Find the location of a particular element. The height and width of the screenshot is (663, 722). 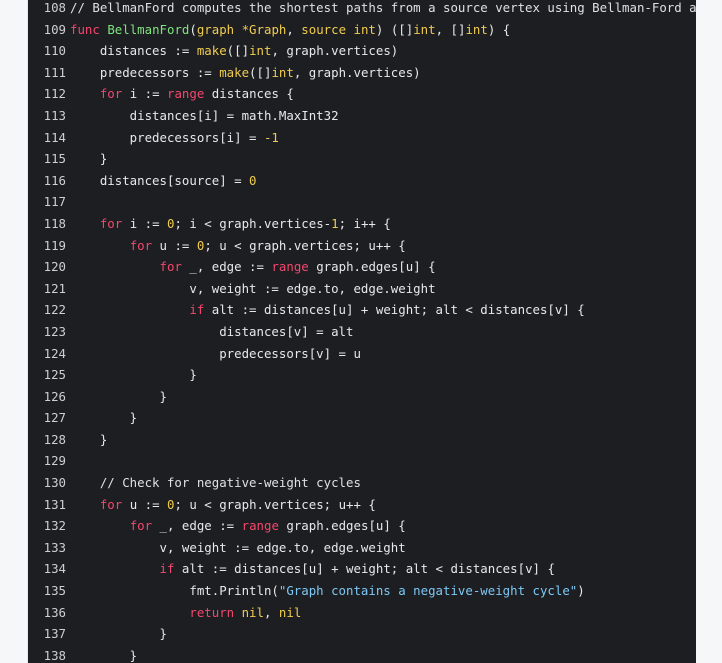

code-token: distances { is located at coordinates (249, 94).